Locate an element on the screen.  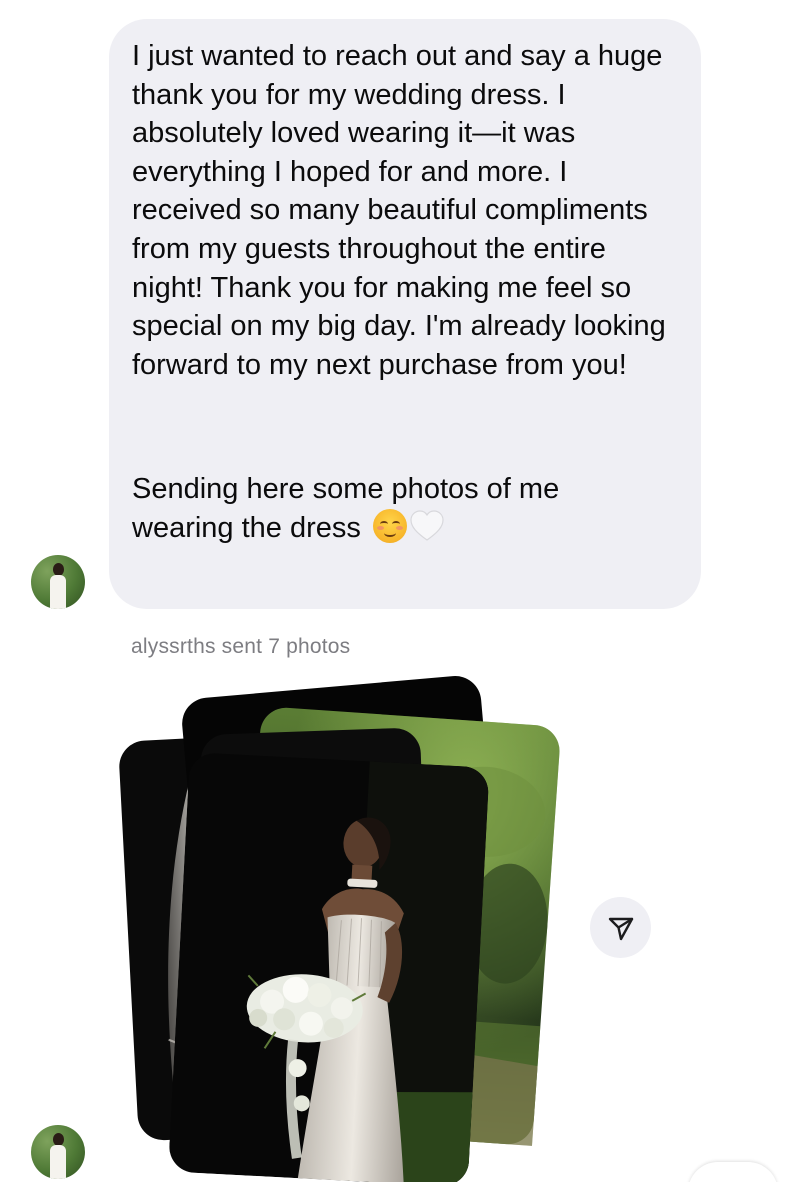
share-button is located at coordinates (620, 927).